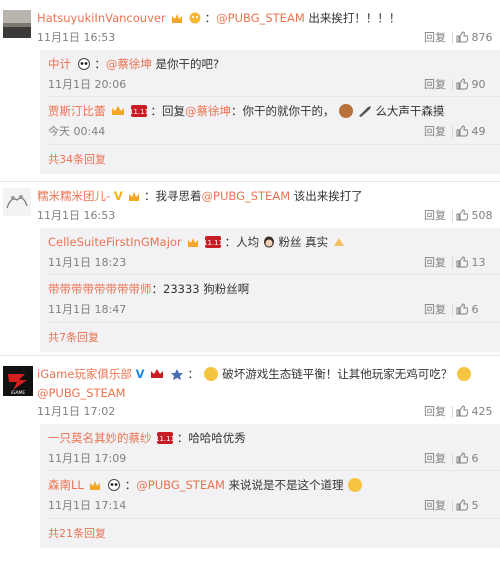  I want to click on like-button: 425, so click(478, 412).